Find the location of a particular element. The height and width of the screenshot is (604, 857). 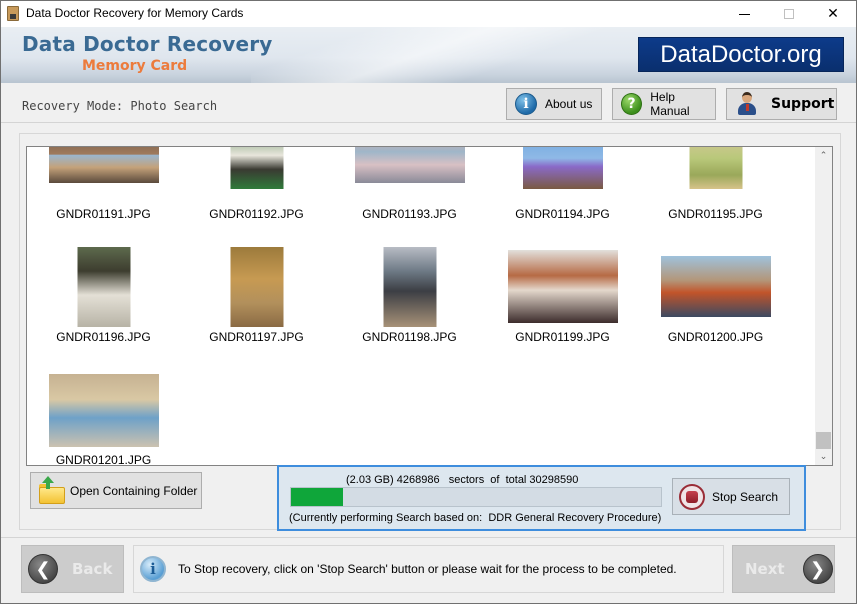

app-icon is located at coordinates (13, 13).